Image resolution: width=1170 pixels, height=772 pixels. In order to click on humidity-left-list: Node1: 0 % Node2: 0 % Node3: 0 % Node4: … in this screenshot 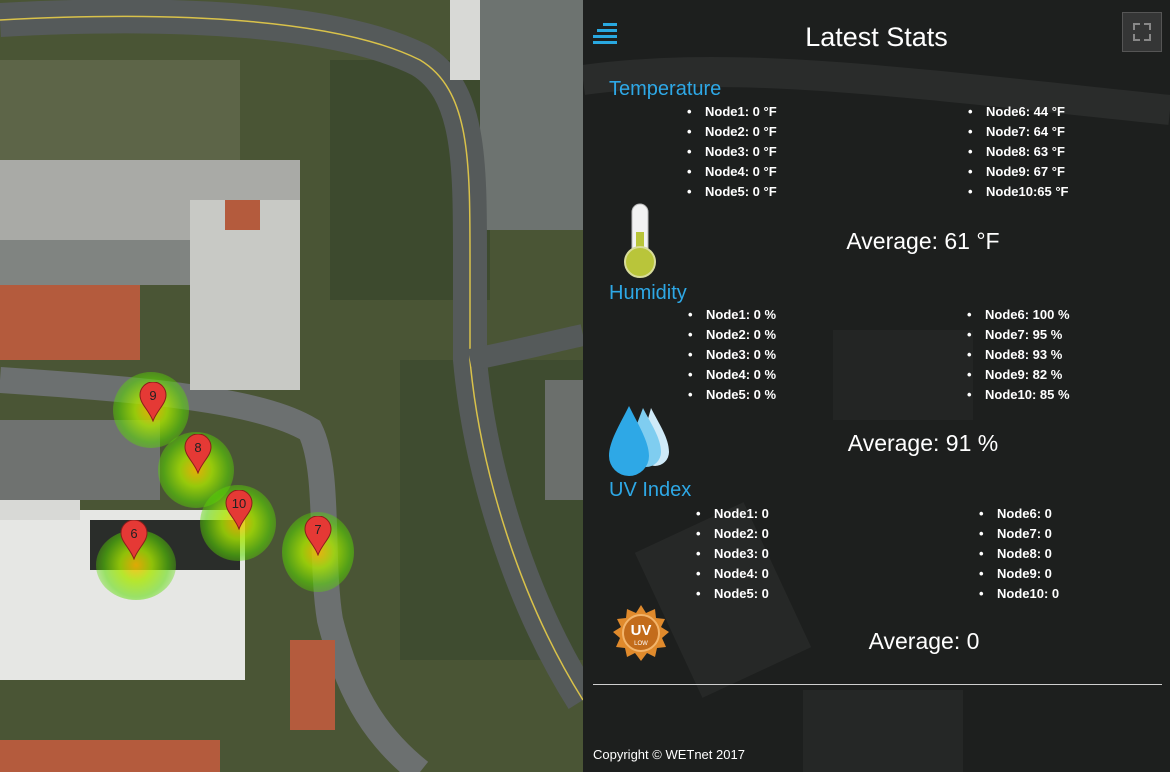, I will do `click(731, 355)`.